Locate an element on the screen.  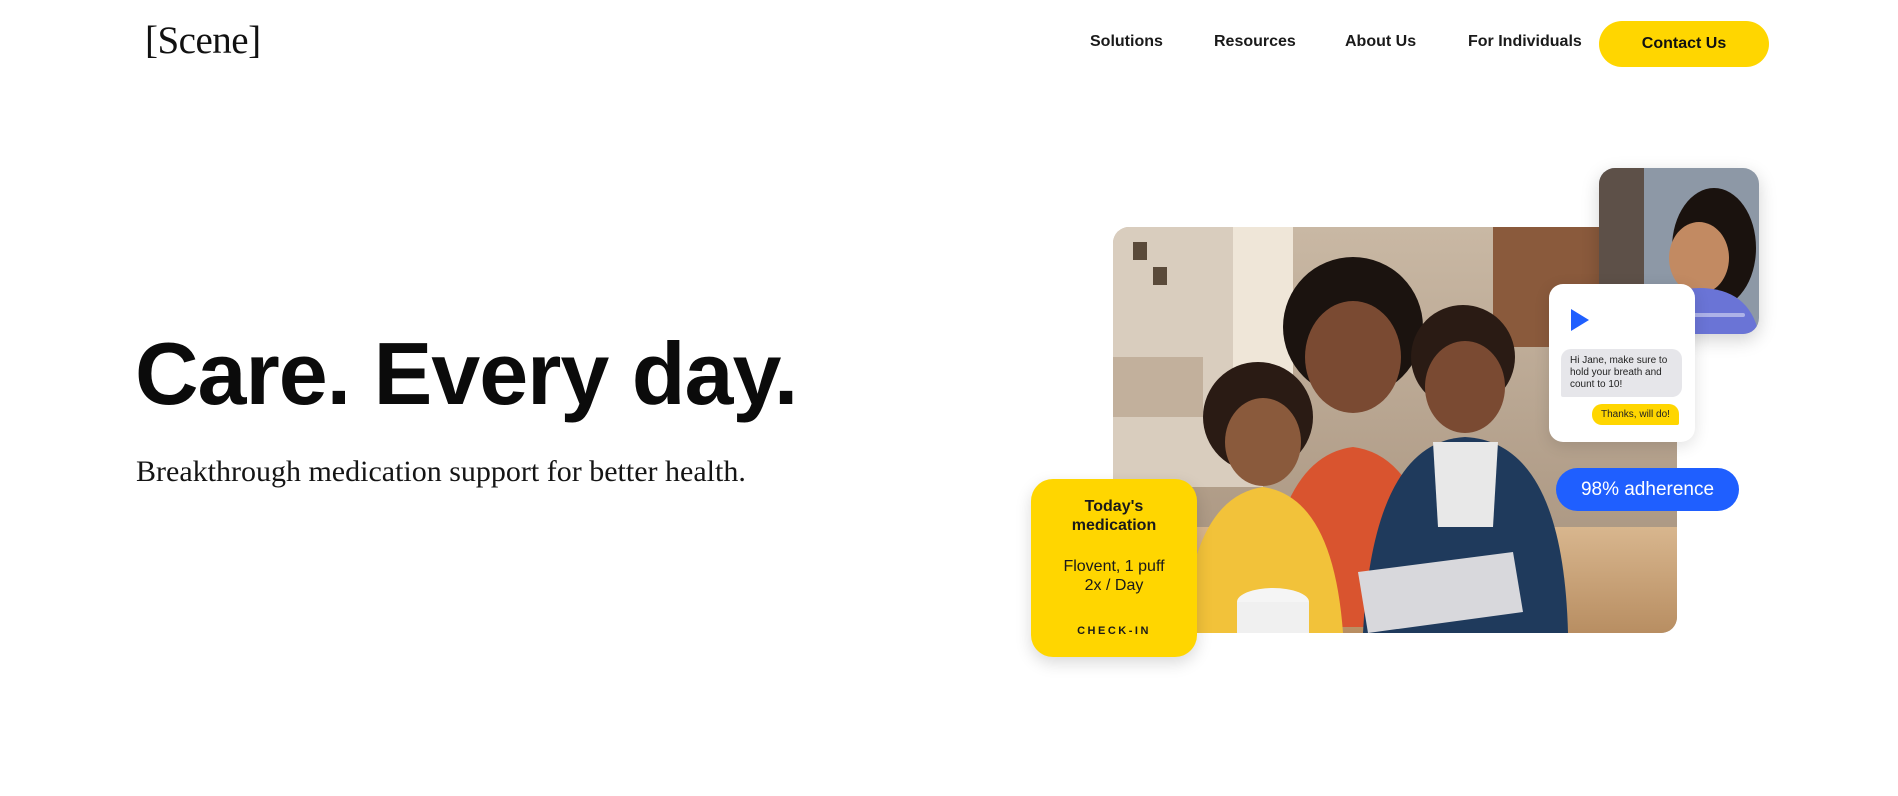
medication-dose: Flovent, 1 puff 2x / Day is located at coordinates (1114, 576).